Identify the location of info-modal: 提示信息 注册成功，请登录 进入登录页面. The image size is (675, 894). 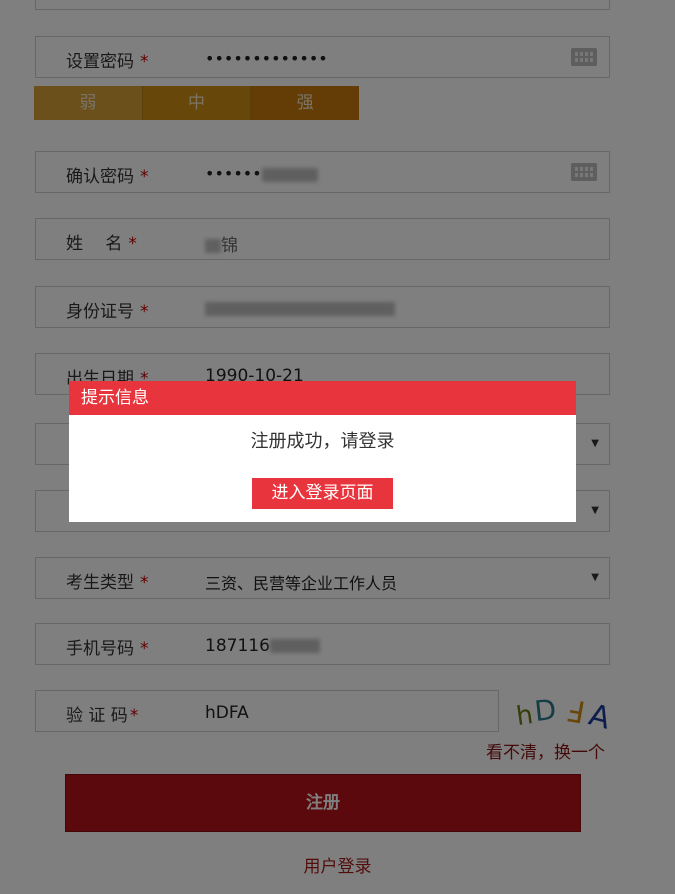
(322, 451).